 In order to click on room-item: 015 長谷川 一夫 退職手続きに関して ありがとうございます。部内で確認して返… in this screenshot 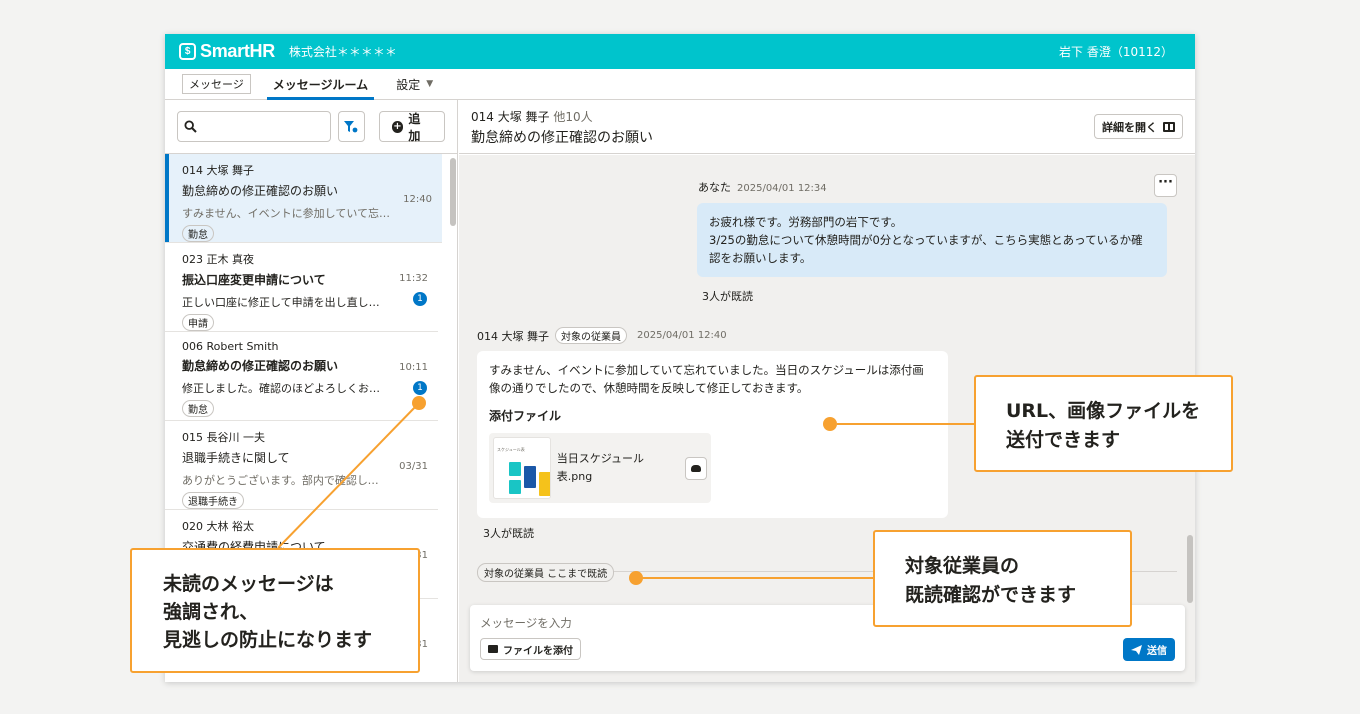, I will do `click(301, 465)`.